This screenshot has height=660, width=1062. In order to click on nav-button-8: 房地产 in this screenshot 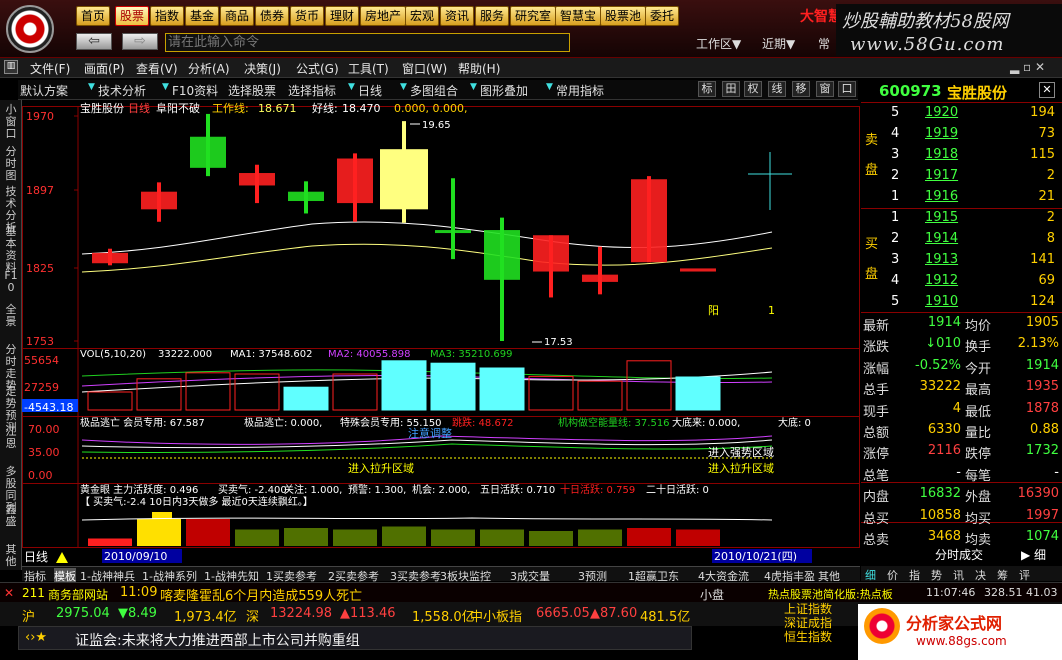, I will do `click(383, 16)`.